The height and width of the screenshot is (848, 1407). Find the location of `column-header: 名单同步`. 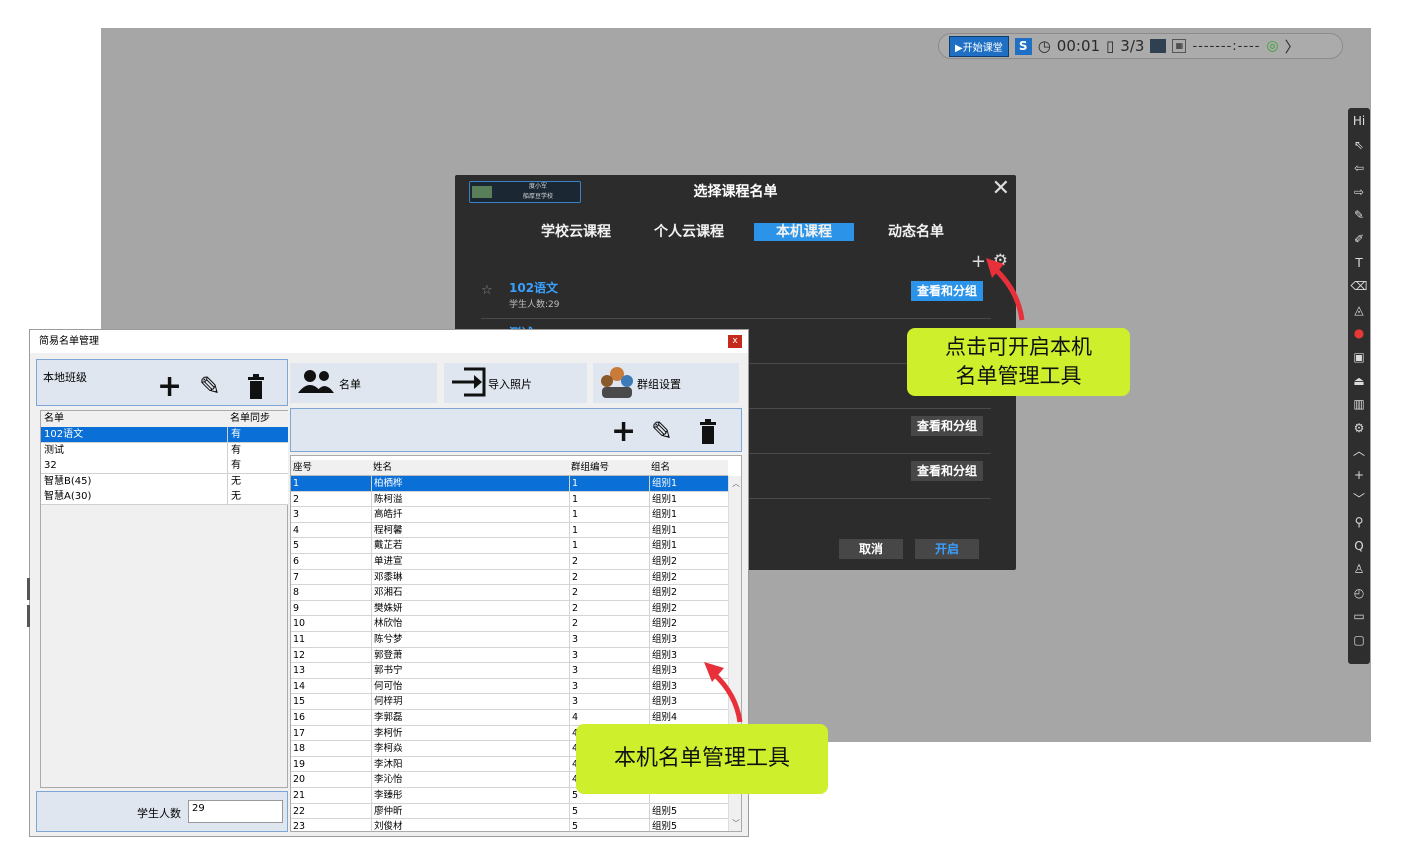

column-header: 名单同步 is located at coordinates (250, 418).